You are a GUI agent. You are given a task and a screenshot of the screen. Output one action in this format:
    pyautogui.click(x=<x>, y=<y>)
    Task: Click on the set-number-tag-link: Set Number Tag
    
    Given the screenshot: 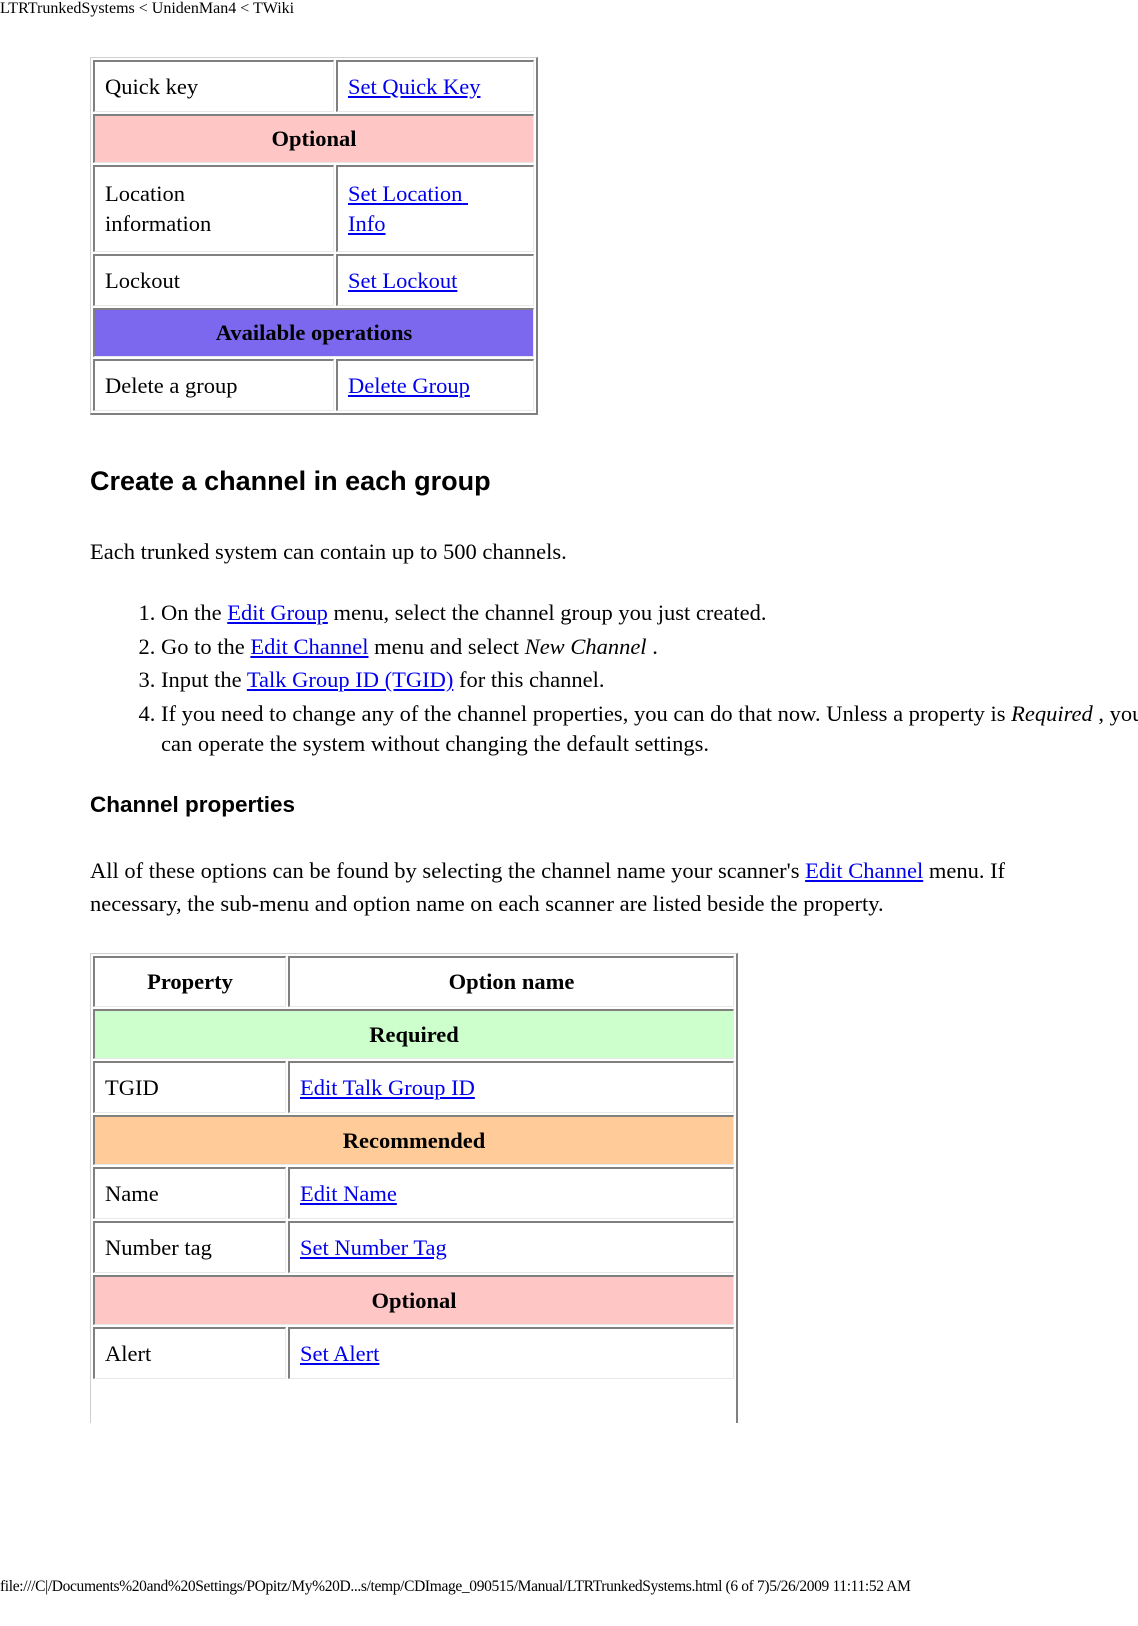 What is the action you would take?
    pyautogui.click(x=373, y=1247)
    